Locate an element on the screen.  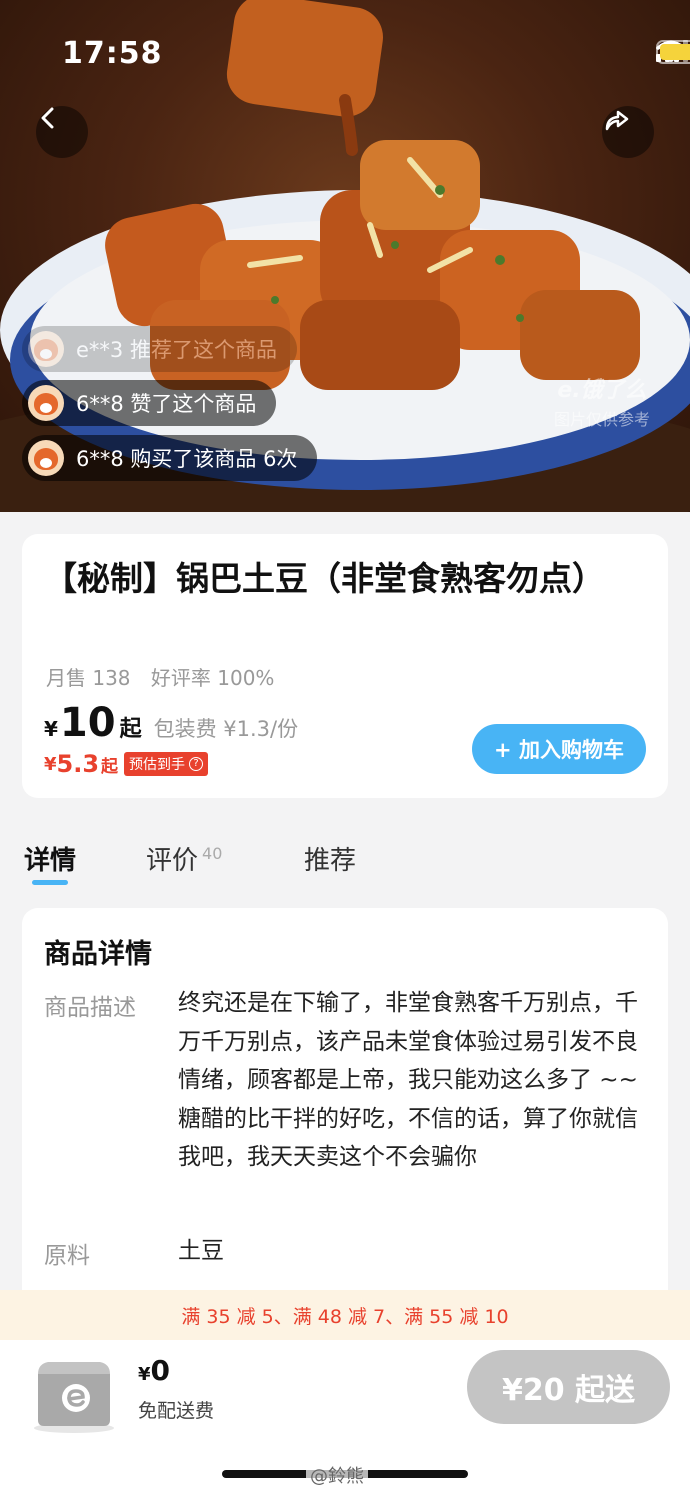
positive-rating: 好评率 100% is located at coordinates (212, 678).